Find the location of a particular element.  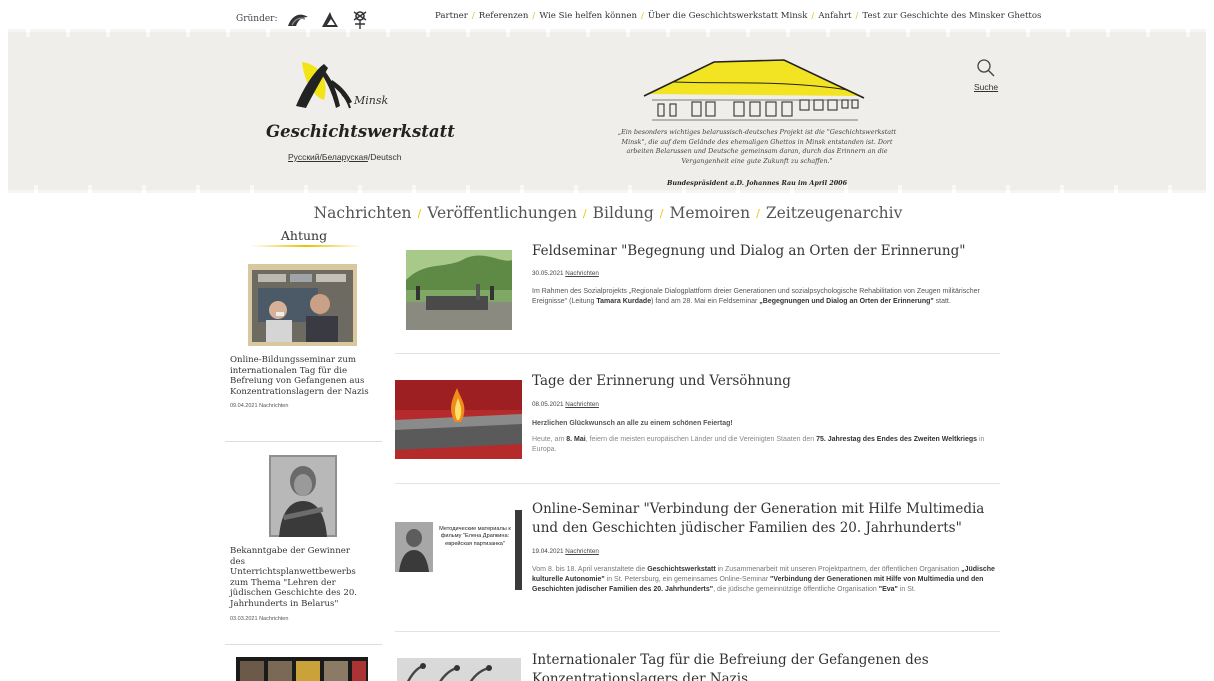

topnav-referenzen-link: Referenzen is located at coordinates (504, 16).